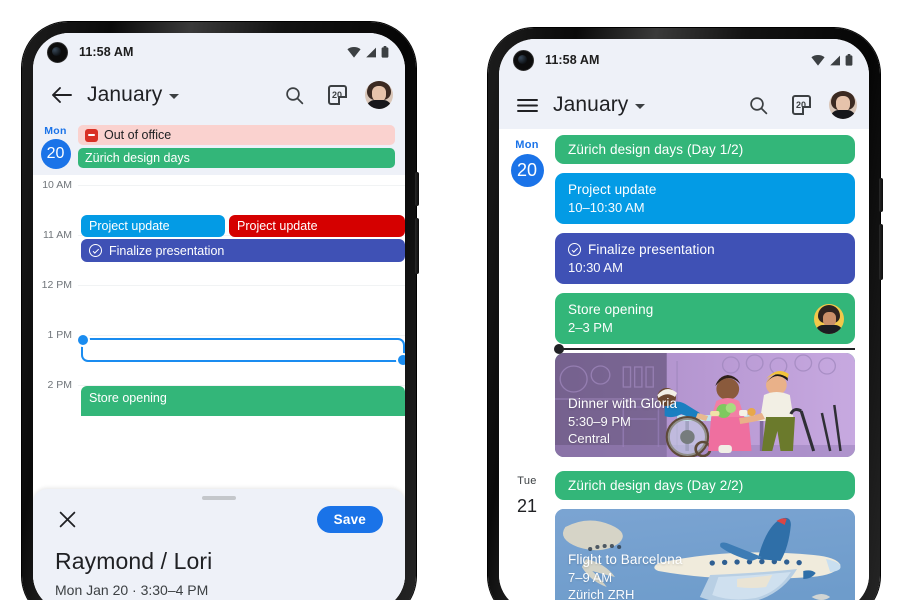 This screenshot has height=600, width=900. Describe the element at coordinates (601, 593) in the screenshot. I see `event-location: Zürich ZRH` at that location.